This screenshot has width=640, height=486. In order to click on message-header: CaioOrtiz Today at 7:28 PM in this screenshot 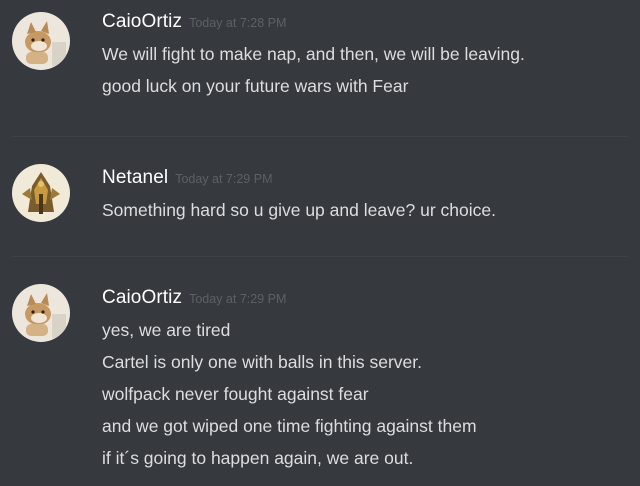, I will do `click(367, 22)`.